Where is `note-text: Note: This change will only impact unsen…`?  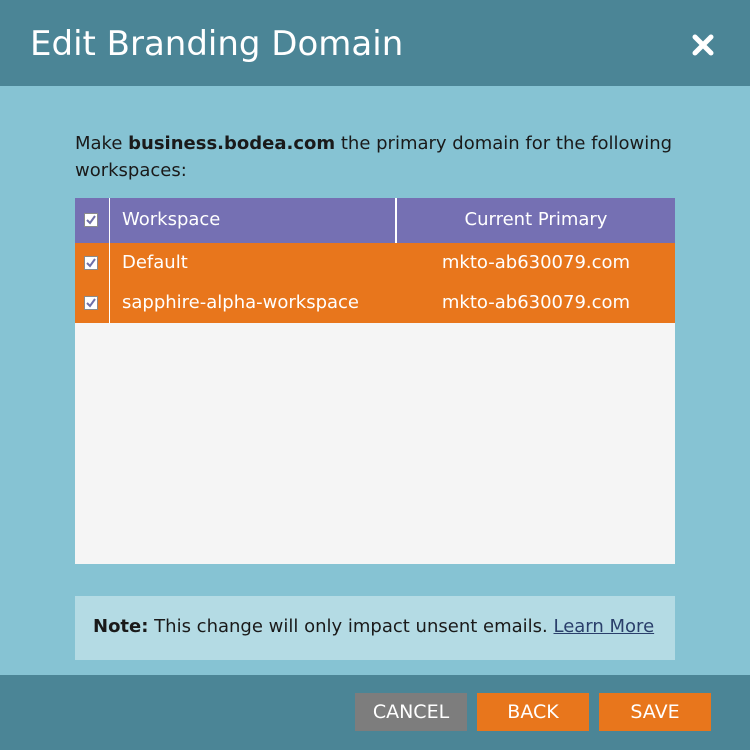
note-text: Note: This change will only impact unsen… is located at coordinates (373, 627).